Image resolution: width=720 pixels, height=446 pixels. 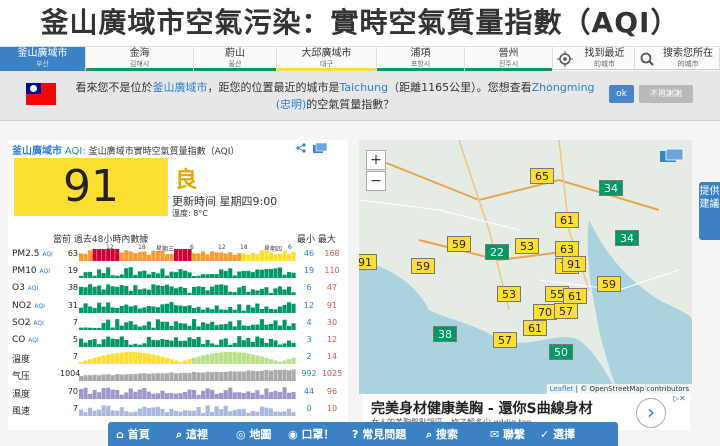 What do you see at coordinates (421, 59) in the screenshot?
I see `tab-city-4: 浦項 포항시` at bounding box center [421, 59].